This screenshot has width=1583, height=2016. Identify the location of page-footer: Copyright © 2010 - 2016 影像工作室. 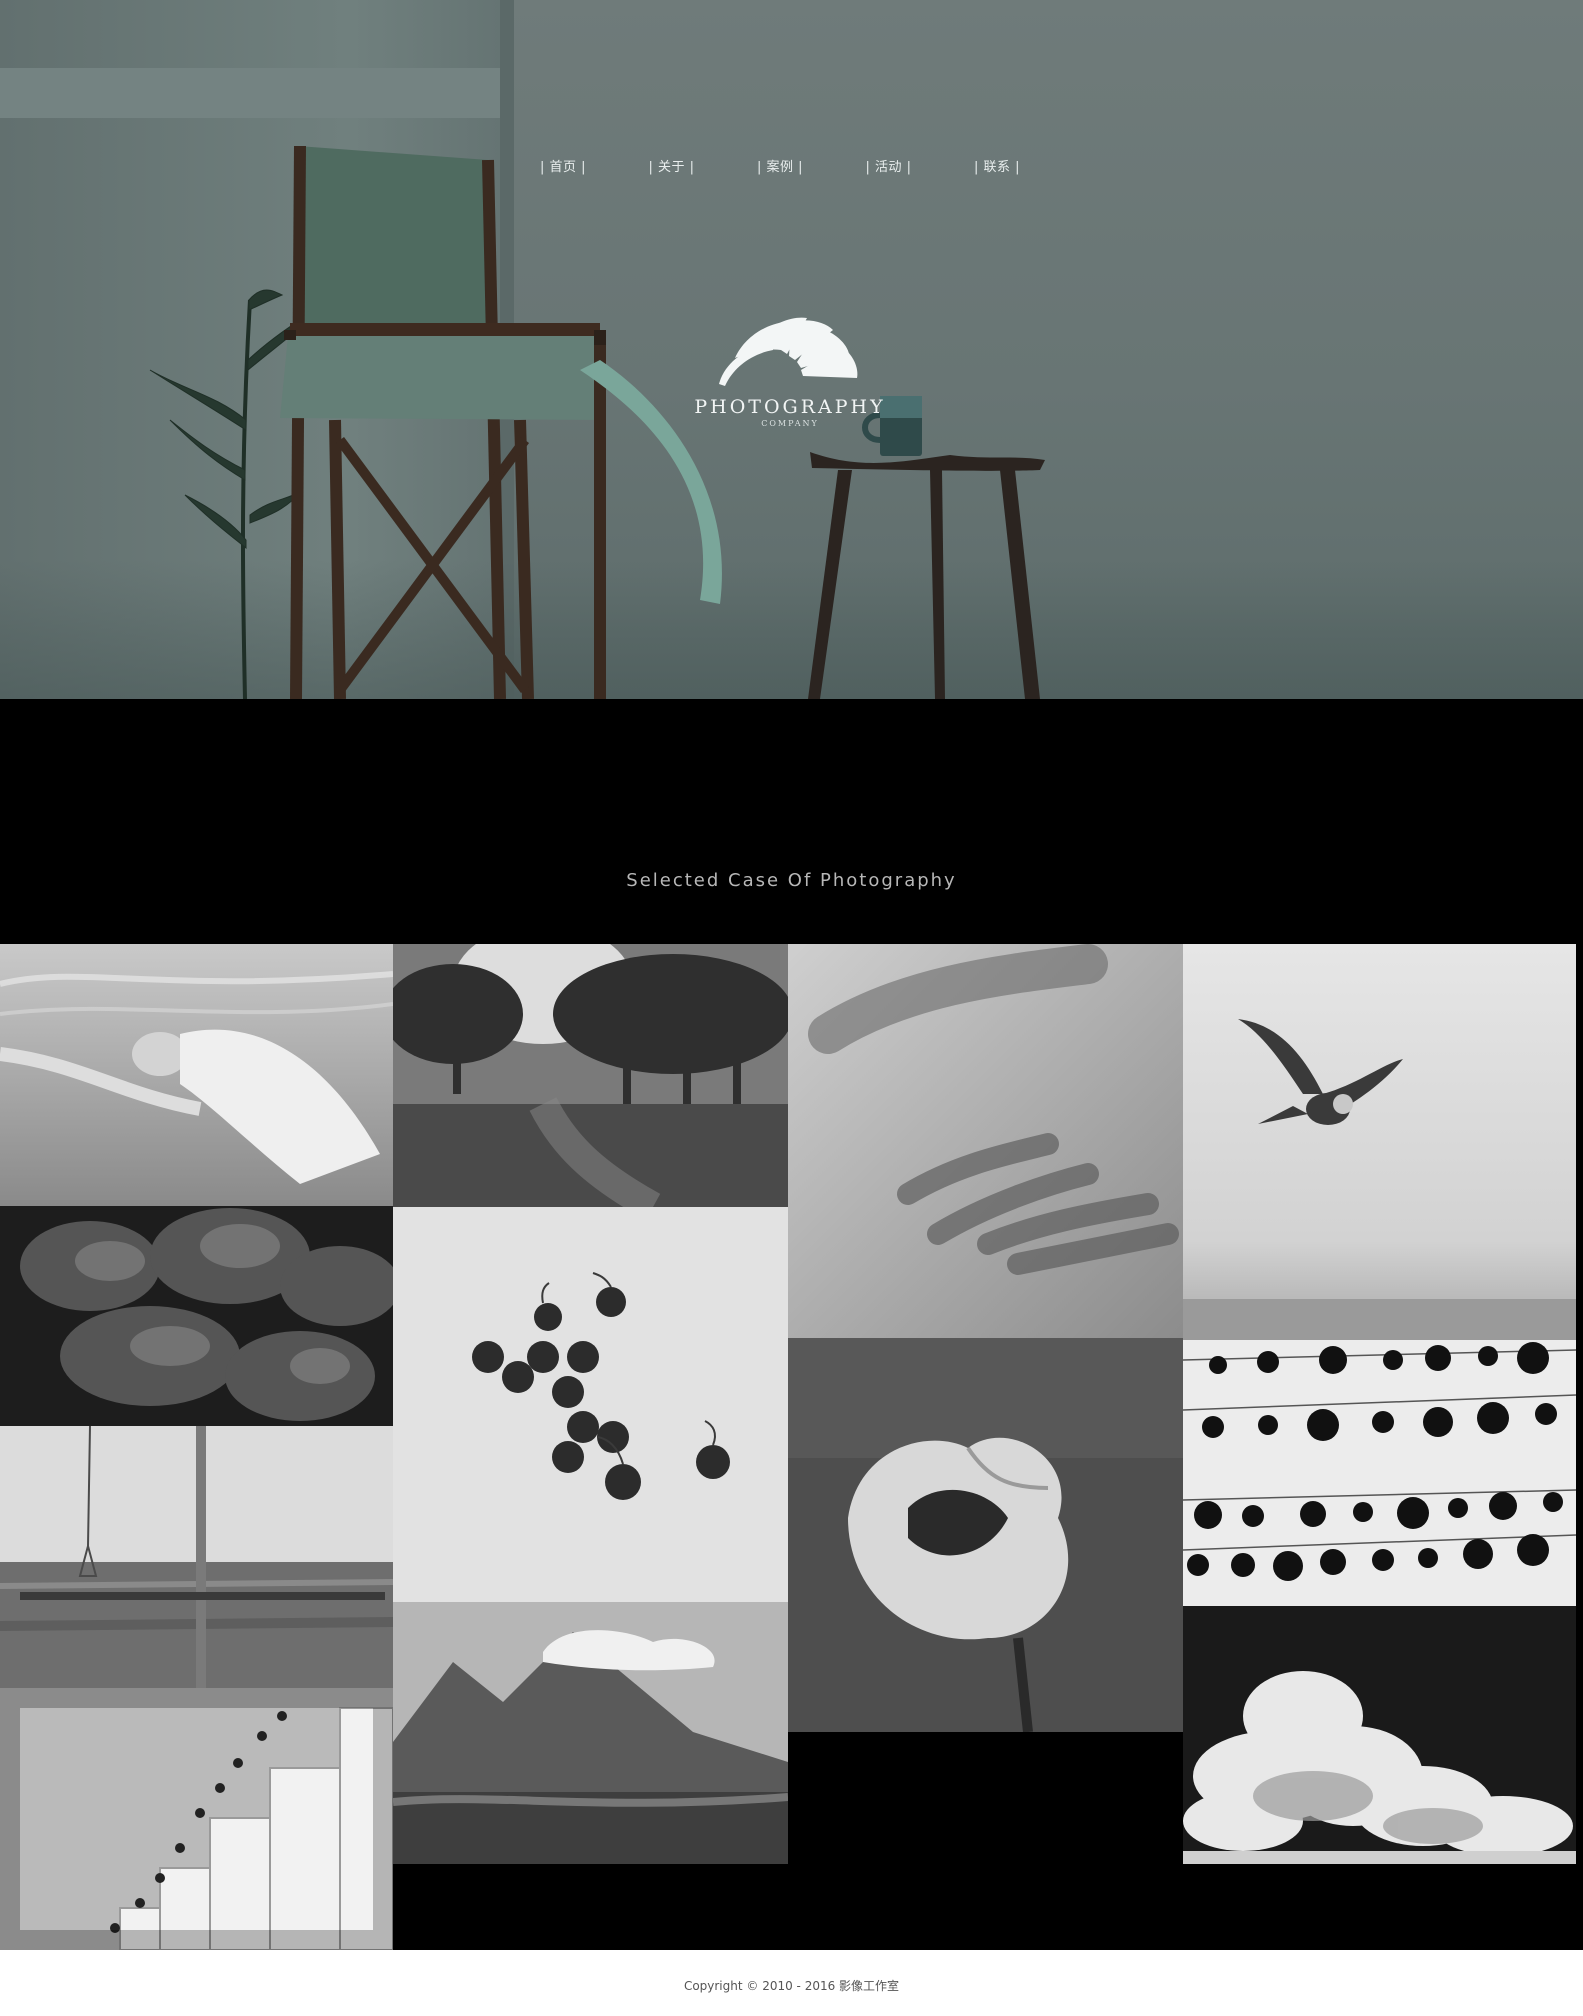
(791, 1983).